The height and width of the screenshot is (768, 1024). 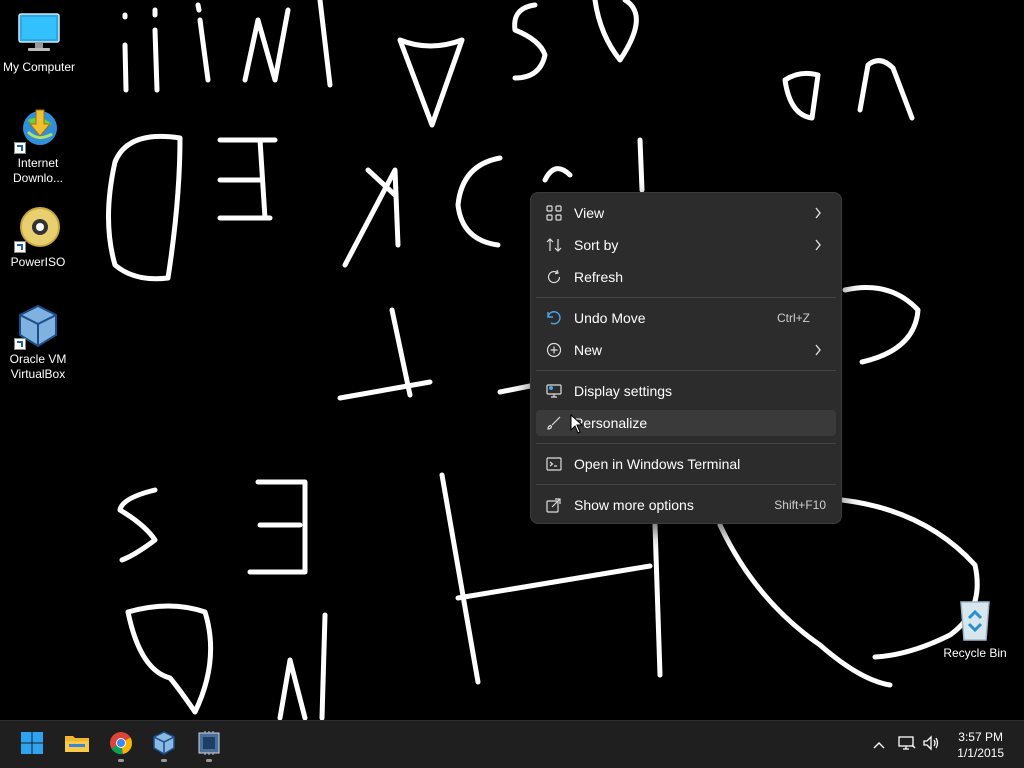 What do you see at coordinates (554, 505) in the screenshot?
I see `more-options-icon` at bounding box center [554, 505].